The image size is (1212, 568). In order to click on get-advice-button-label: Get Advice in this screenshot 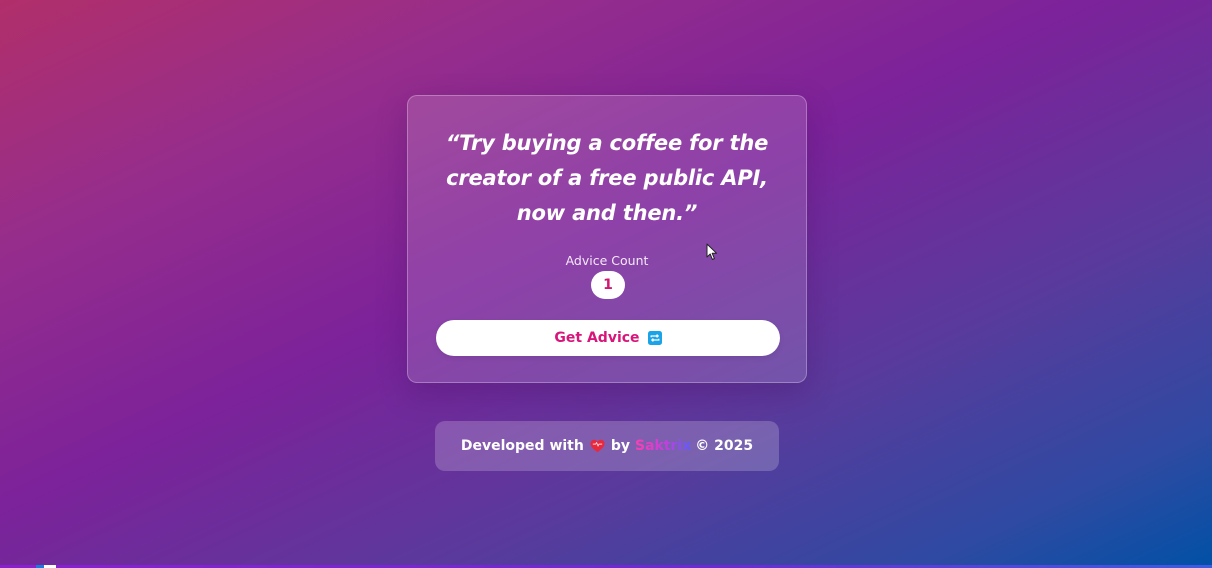, I will do `click(597, 338)`.